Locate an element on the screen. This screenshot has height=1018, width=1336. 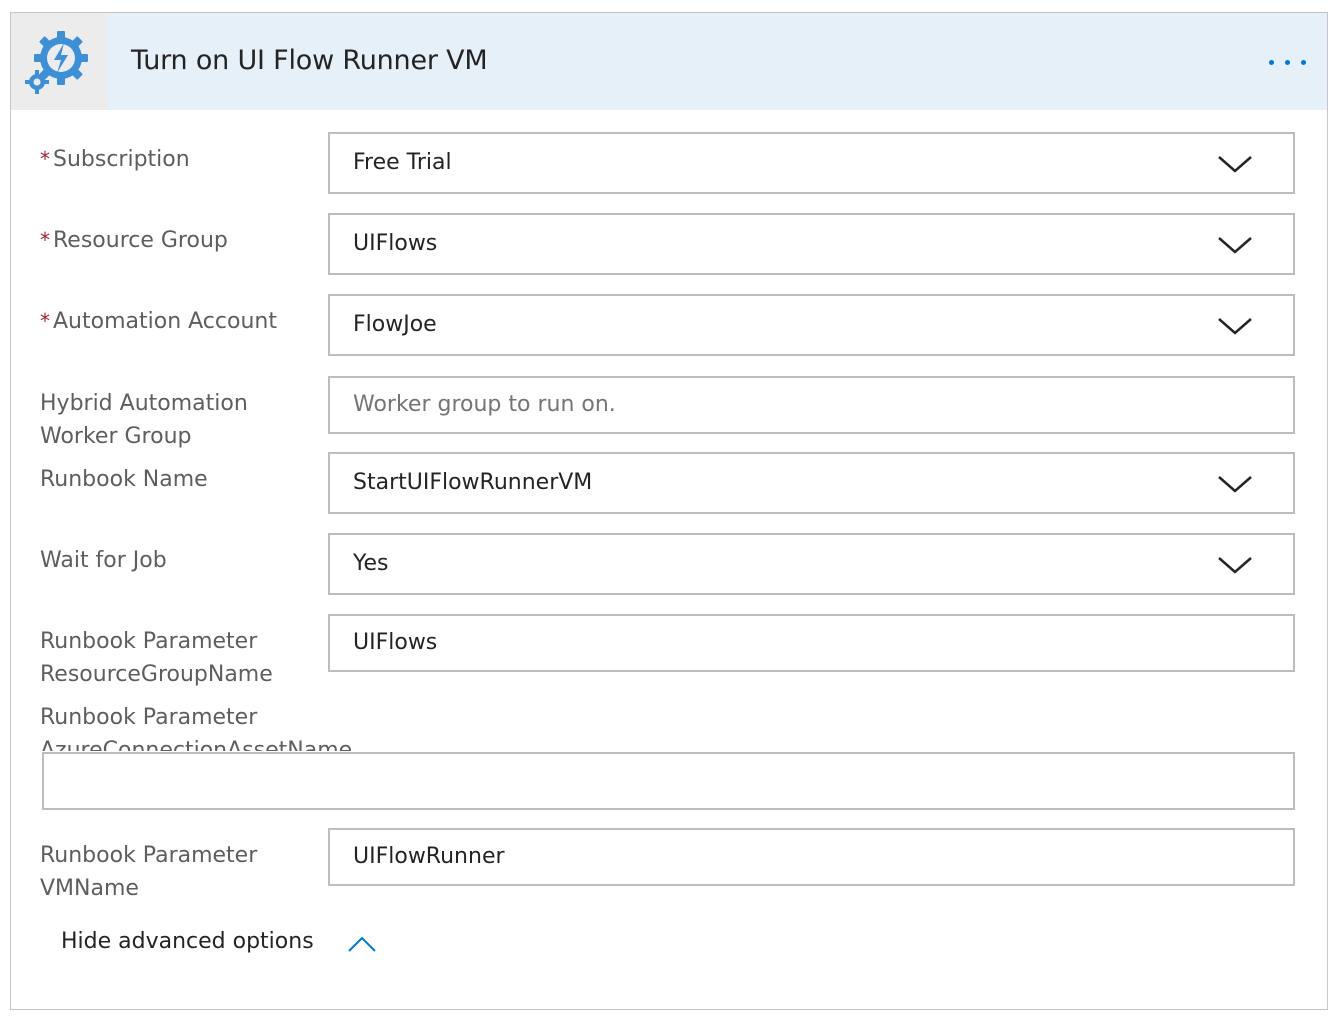
action-header: Turn on UI Flow Runner VM is located at coordinates (669, 61).